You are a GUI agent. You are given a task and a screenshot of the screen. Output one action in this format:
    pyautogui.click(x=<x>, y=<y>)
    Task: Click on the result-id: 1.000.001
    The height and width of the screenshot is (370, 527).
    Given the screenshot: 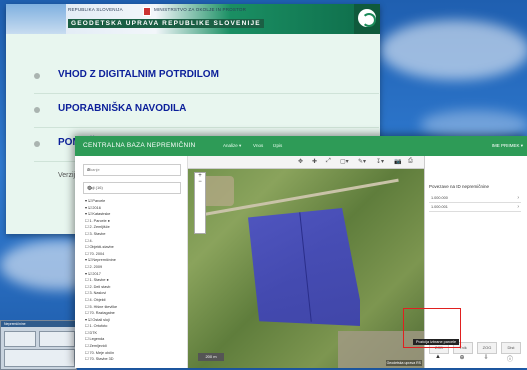 What is the action you would take?
    pyautogui.click(x=439, y=207)
    